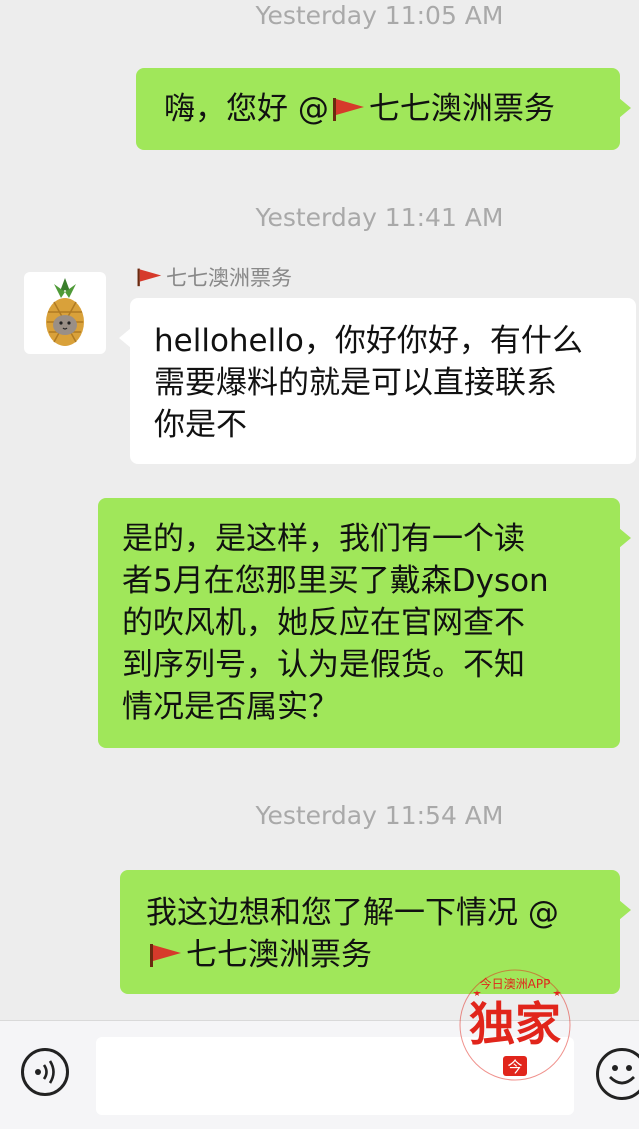 This screenshot has height=1129, width=639. I want to click on contact-avatar, so click(65, 313).